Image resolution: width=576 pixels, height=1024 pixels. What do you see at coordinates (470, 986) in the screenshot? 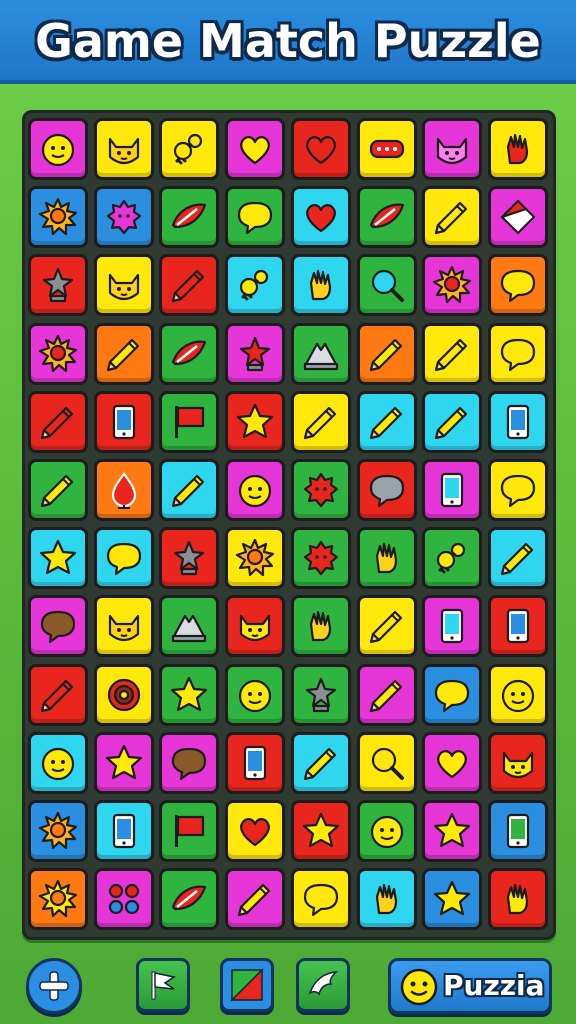
I see `puzzia-button: Puzzia` at bounding box center [470, 986].